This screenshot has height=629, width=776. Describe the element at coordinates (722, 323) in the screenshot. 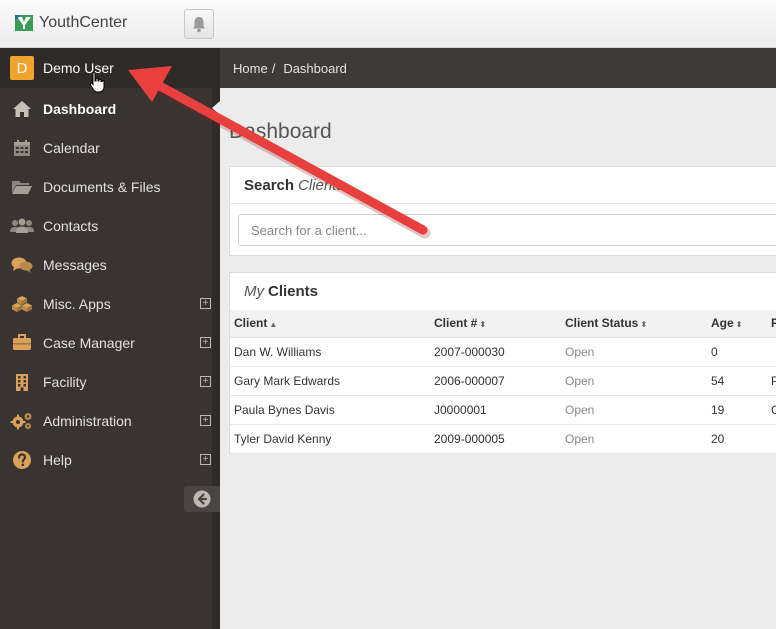

I see `column-label: Age` at that location.